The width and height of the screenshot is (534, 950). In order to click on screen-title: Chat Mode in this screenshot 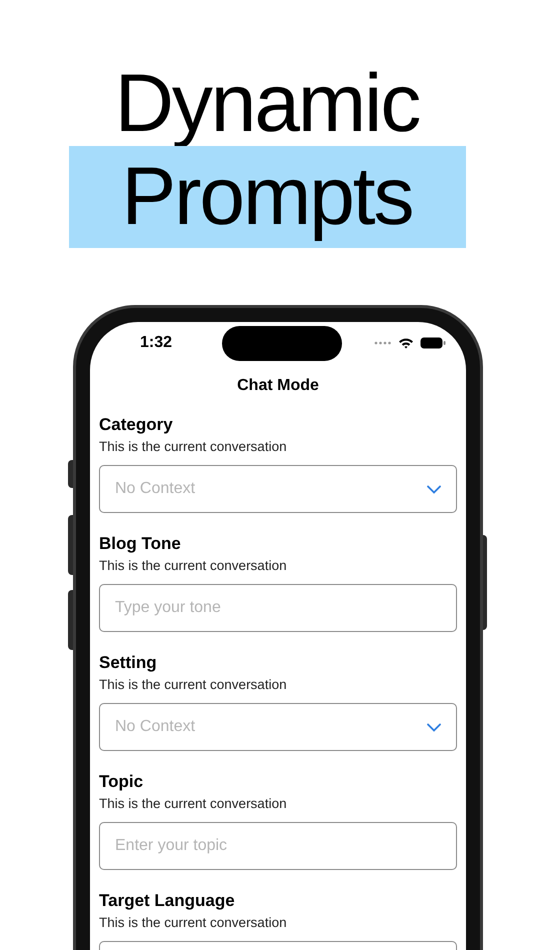, I will do `click(278, 386)`.